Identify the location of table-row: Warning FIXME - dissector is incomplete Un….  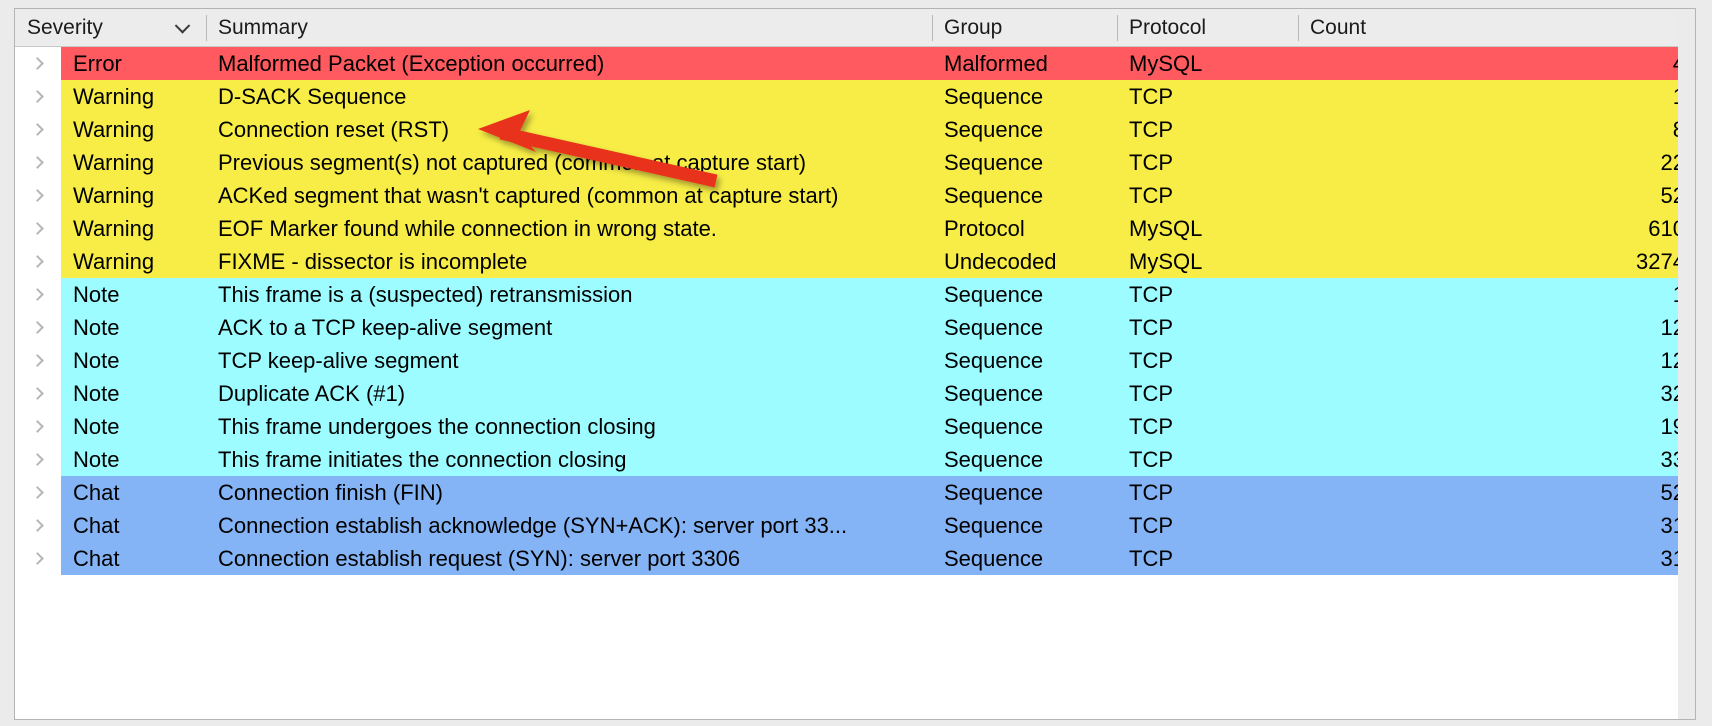
(855, 261).